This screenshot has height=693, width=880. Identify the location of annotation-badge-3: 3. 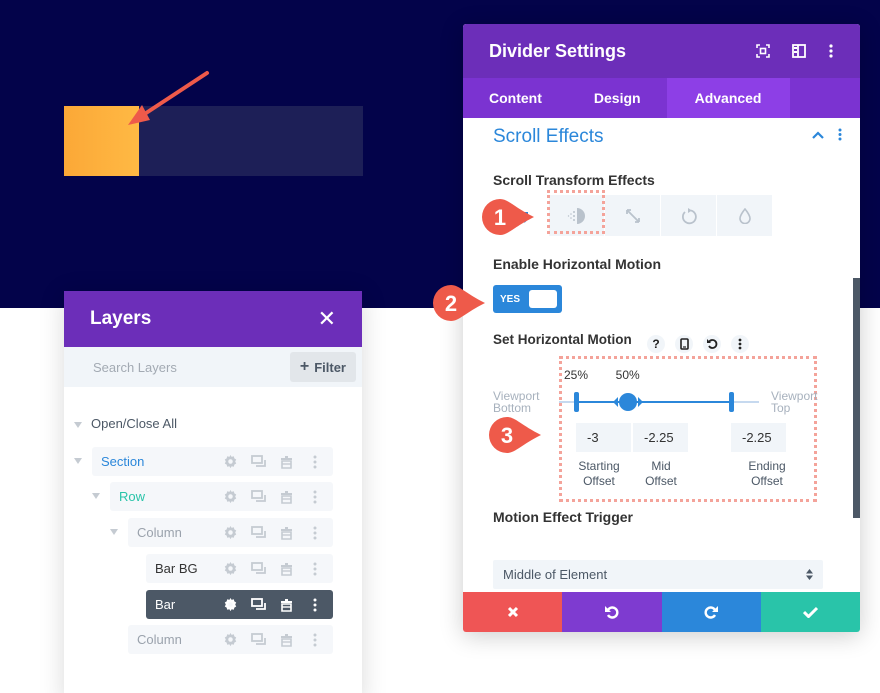
(515, 435).